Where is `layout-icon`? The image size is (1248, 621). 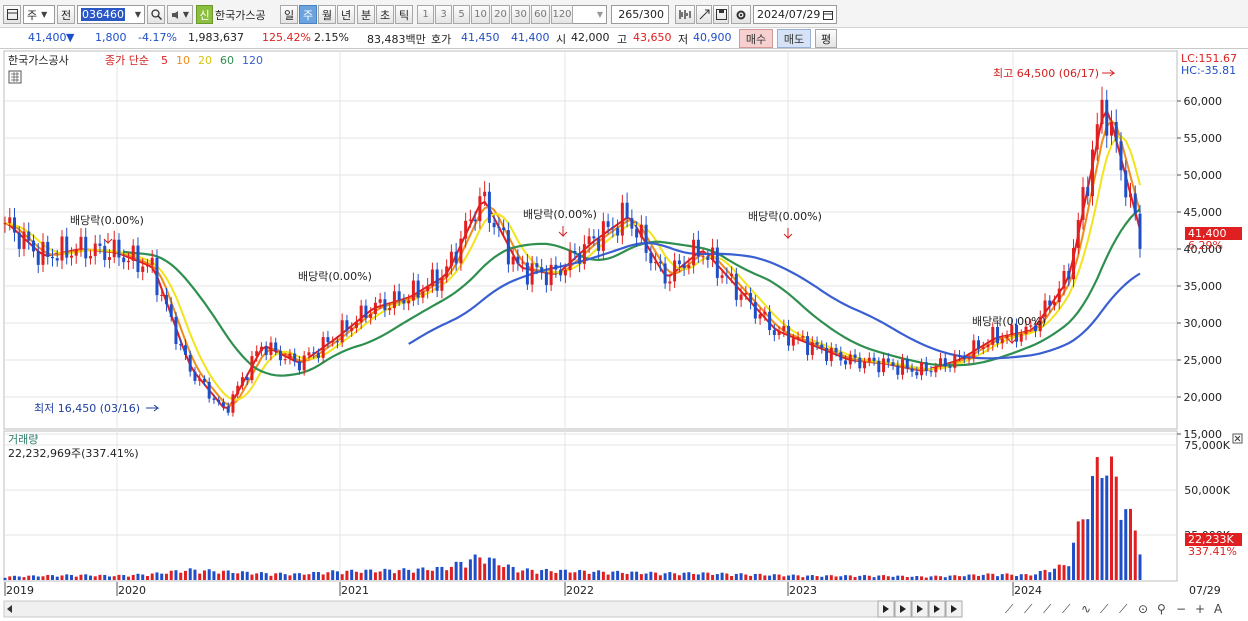
layout-icon is located at coordinates (12, 14).